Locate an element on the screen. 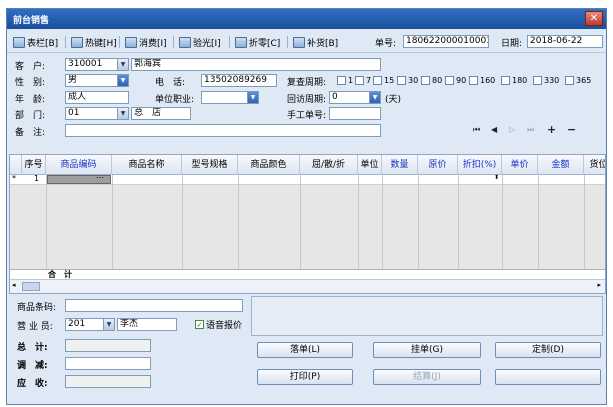 Image resolution: width=613 pixels, height=407 pixels. row-index: 1 is located at coordinates (37, 178).